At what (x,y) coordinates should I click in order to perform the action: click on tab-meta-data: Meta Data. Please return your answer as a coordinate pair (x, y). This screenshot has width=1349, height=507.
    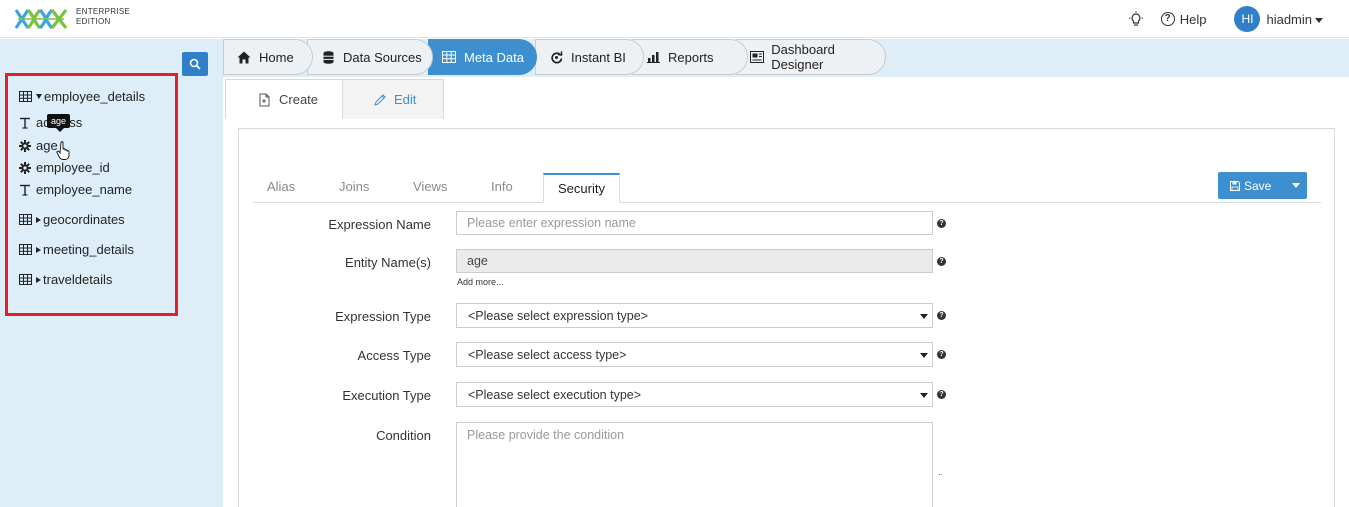
    Looking at the image, I should click on (482, 57).